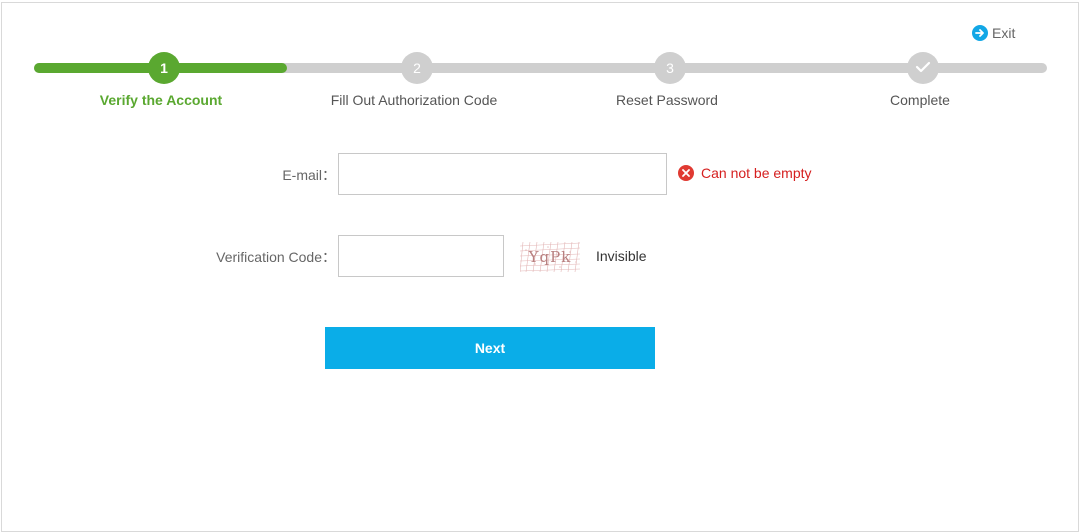  What do you see at coordinates (1004, 33) in the screenshot?
I see `exit-label: Exit` at bounding box center [1004, 33].